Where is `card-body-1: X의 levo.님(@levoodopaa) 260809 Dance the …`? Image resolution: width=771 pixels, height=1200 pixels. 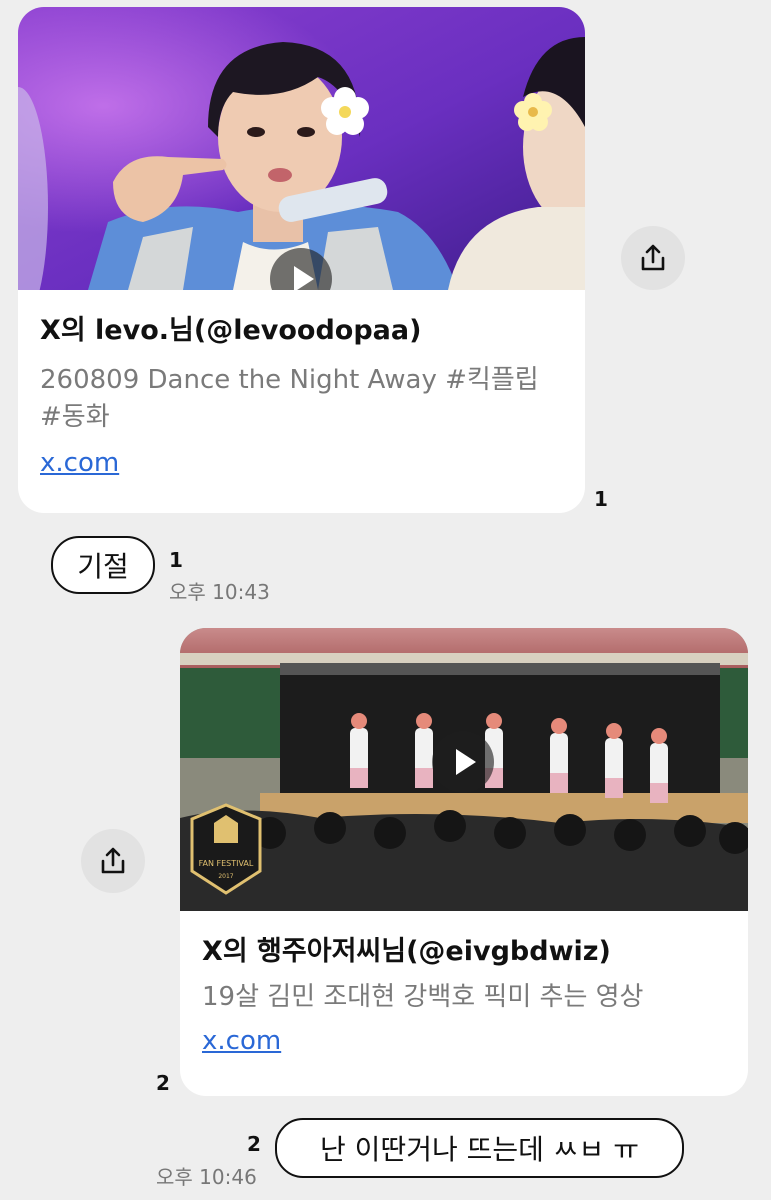
card-body-1: X의 levo.님(@levoodopaa) 260809 Dance the … is located at coordinates (301, 384).